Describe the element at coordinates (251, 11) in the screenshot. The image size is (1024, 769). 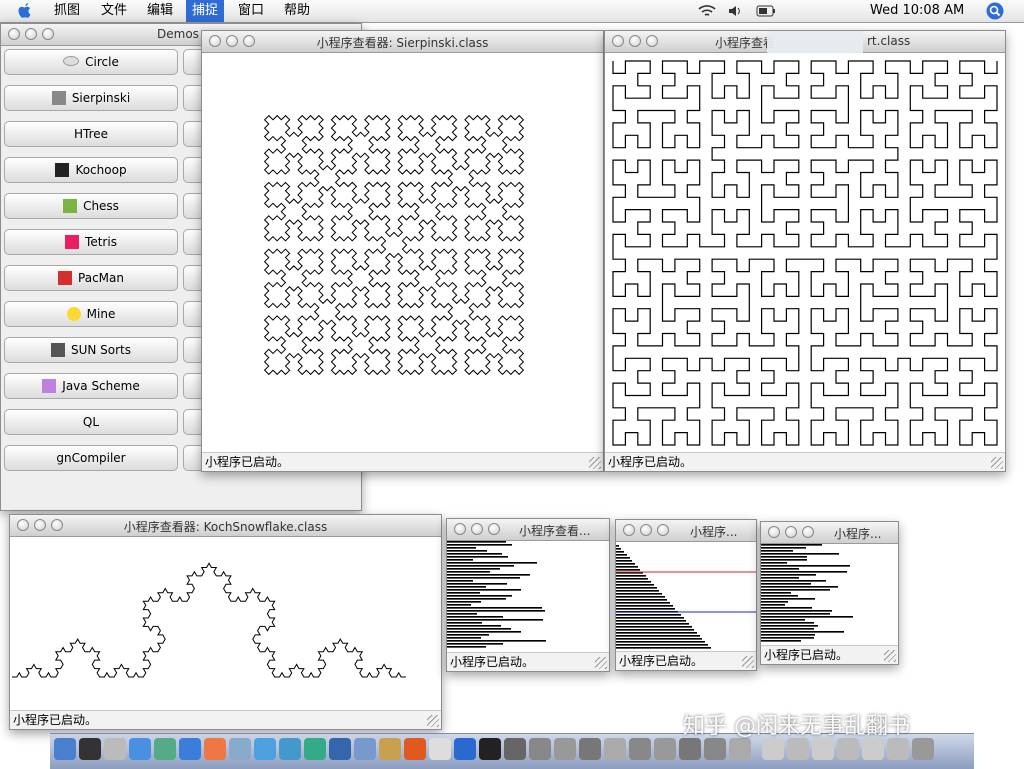
I see `menu-window: 窗口` at that location.